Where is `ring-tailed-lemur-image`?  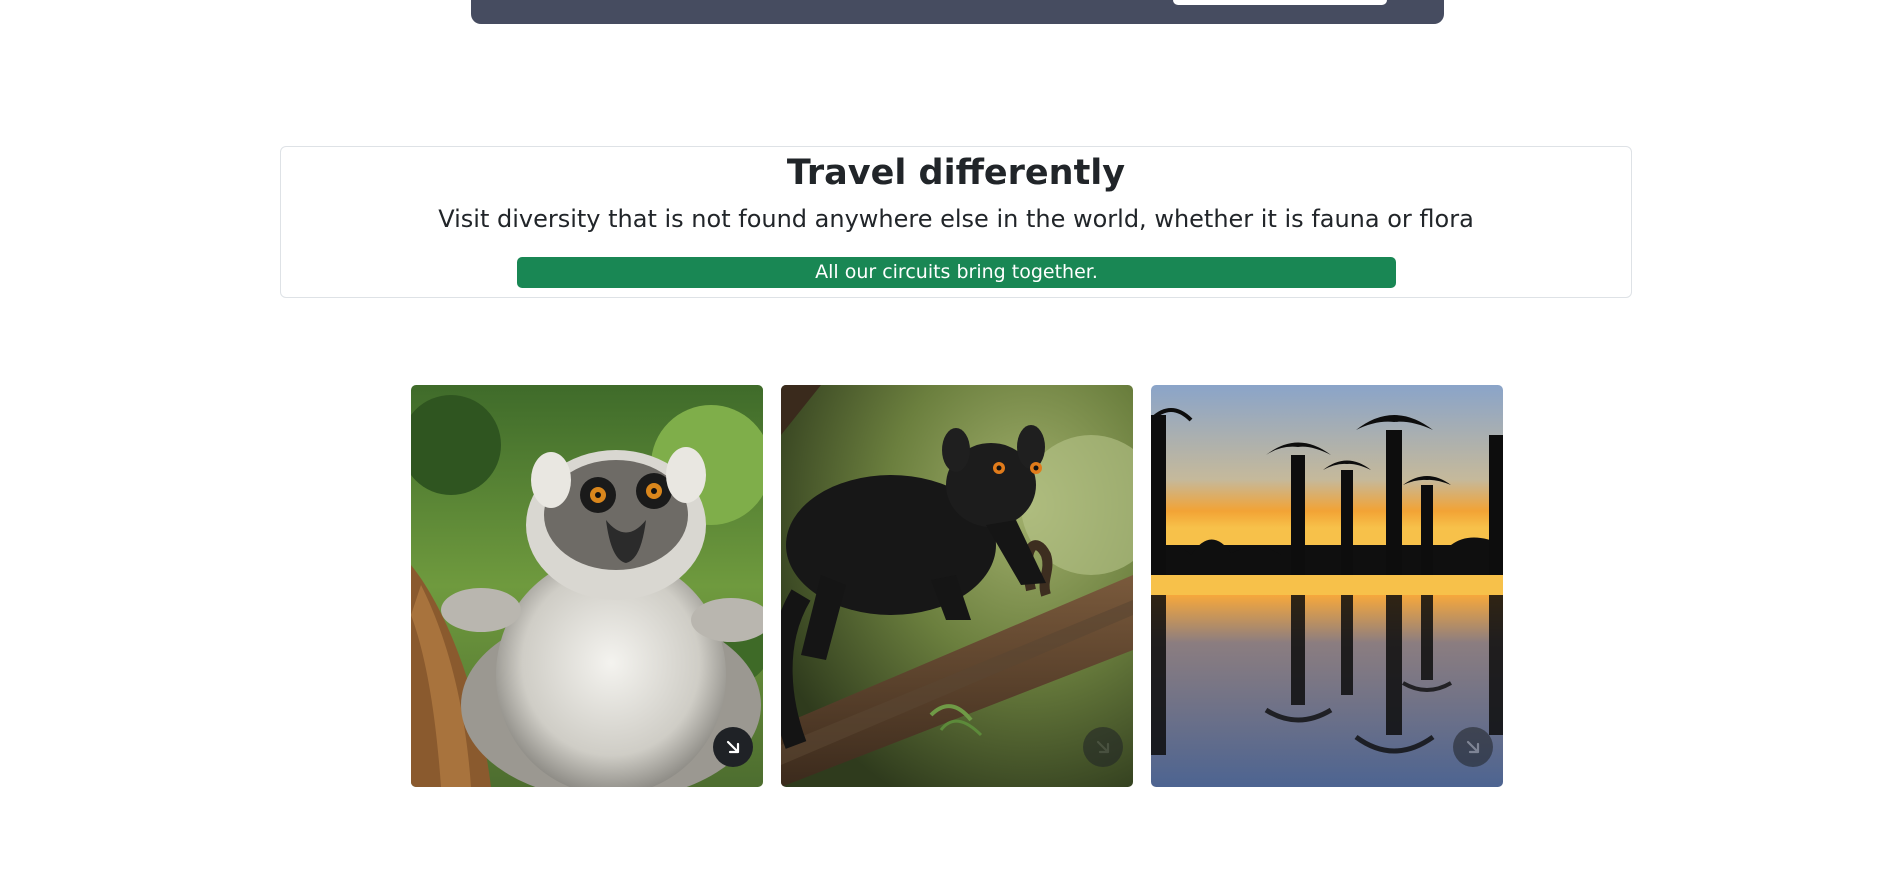 ring-tailed-lemur-image is located at coordinates (587, 586).